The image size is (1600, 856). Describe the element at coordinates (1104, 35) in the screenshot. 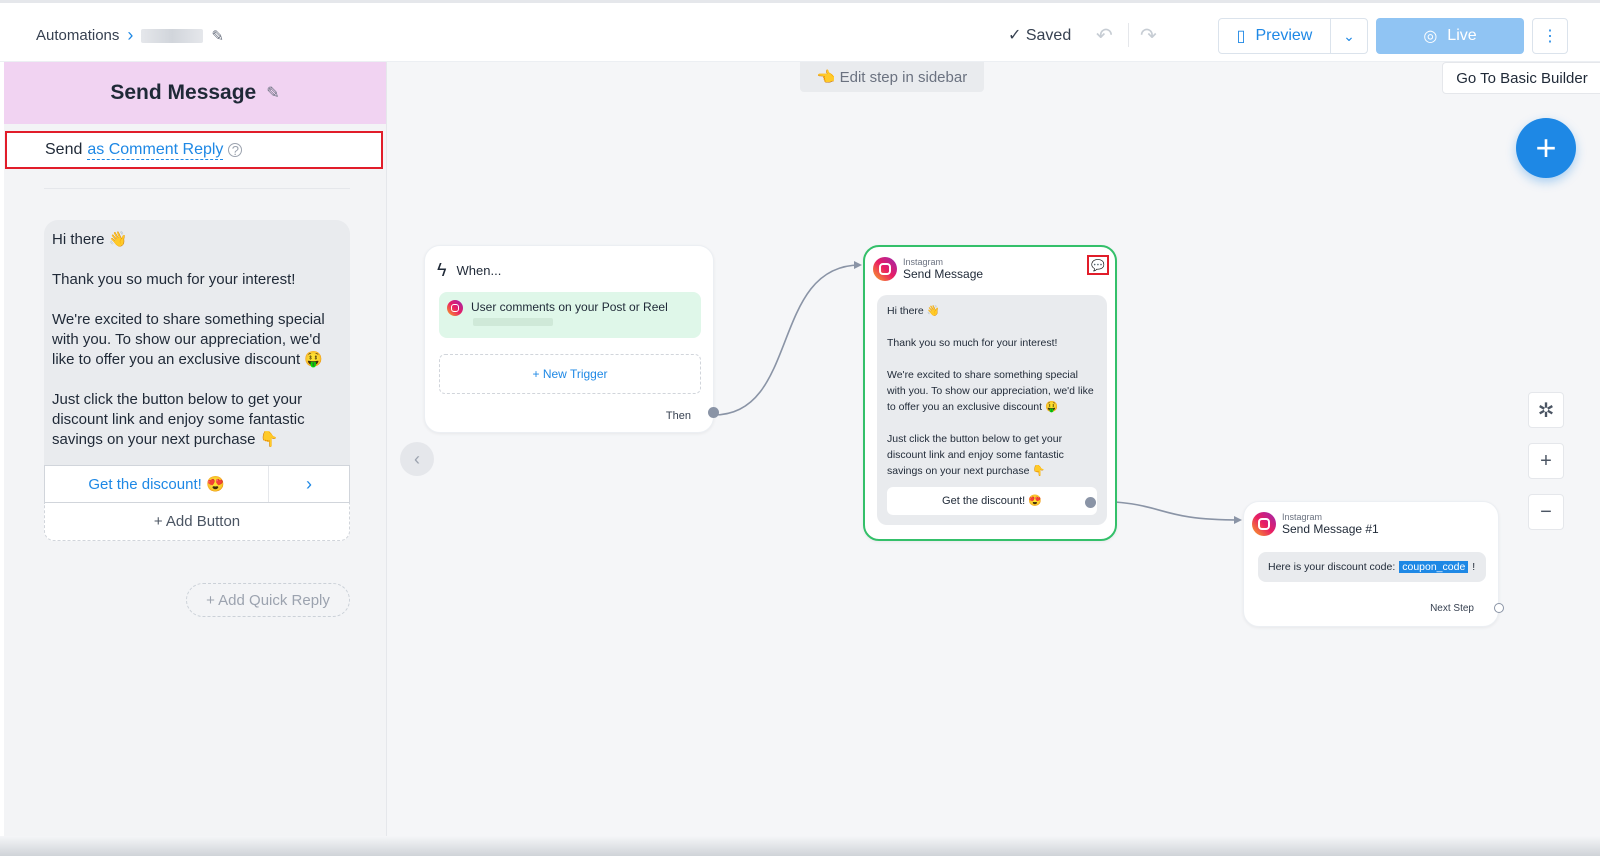

I see `undo-icon: ↶` at that location.